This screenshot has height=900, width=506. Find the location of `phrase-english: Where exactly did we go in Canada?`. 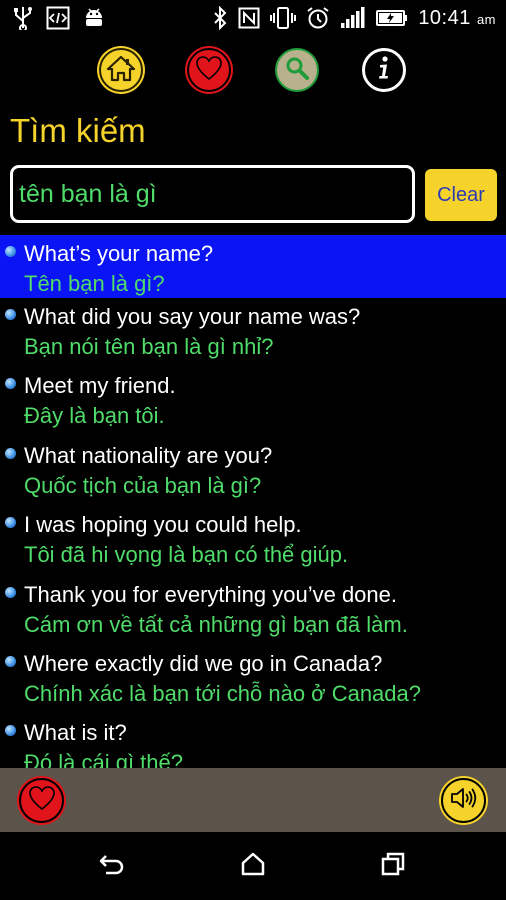

phrase-english: Where exactly did we go in Canada? is located at coordinates (203, 663).